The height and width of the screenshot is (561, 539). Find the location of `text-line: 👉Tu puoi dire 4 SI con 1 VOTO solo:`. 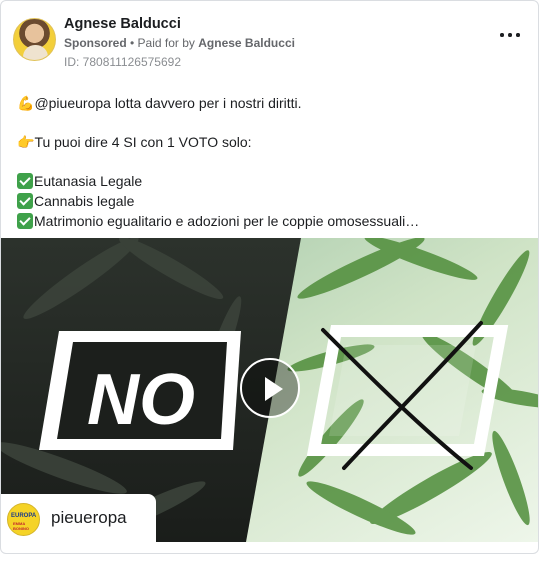

text-line: 👉Tu puoi dire 4 SI con 1 VOTO solo: is located at coordinates (269, 142).